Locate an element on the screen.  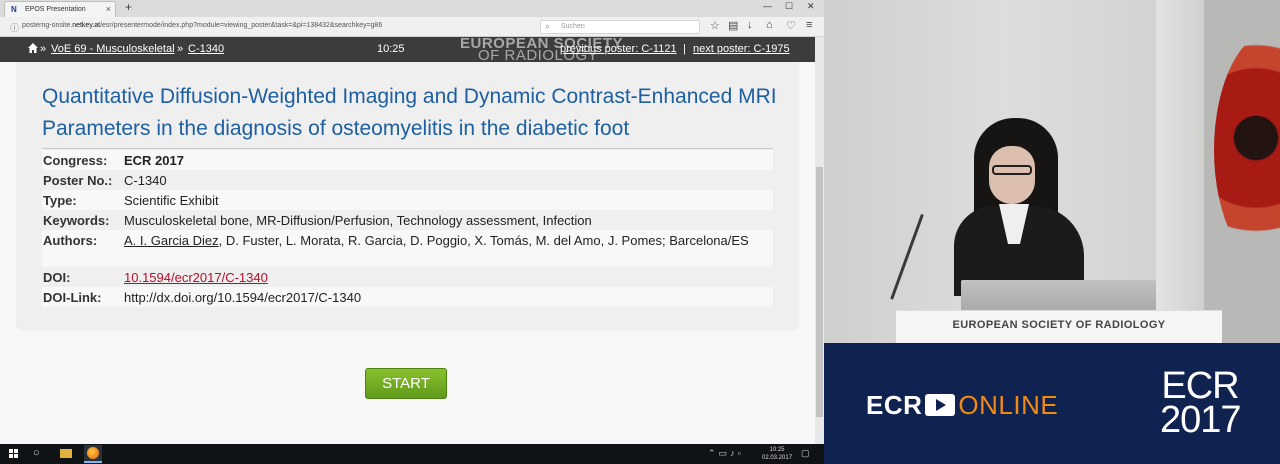
ecr-online-logo: ECR ONLINE is located at coordinates (962, 405).